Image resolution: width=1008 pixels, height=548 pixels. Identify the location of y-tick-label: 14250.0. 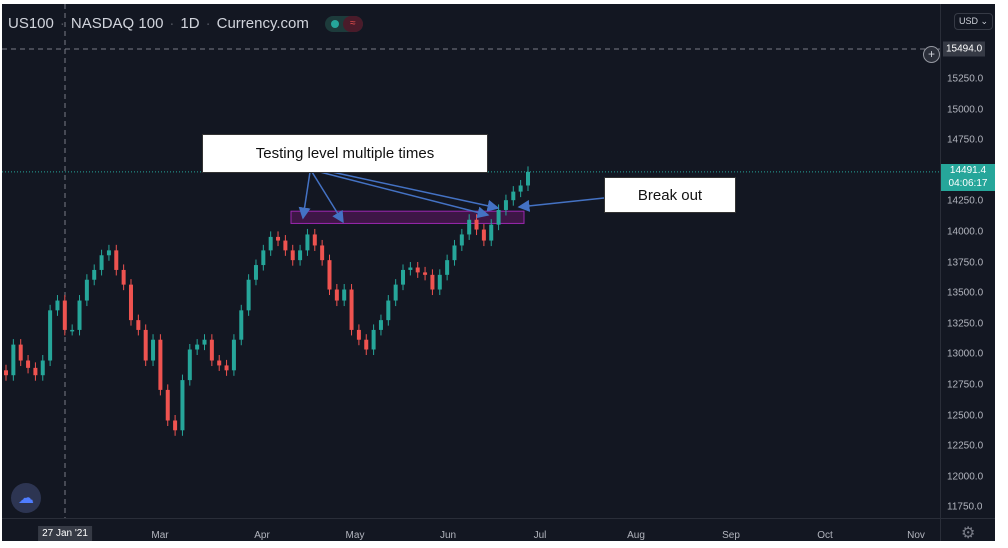
(965, 201).